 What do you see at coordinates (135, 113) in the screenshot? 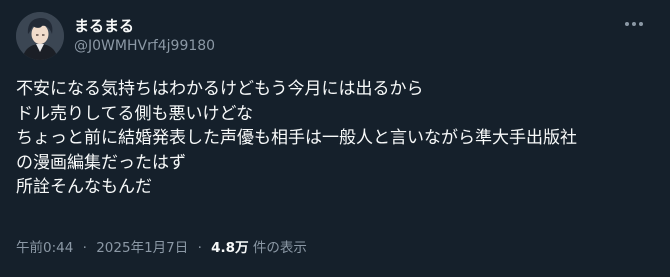
I see `tweet-text-line: ドル売りしてる側も悪いけどな` at bounding box center [135, 113].